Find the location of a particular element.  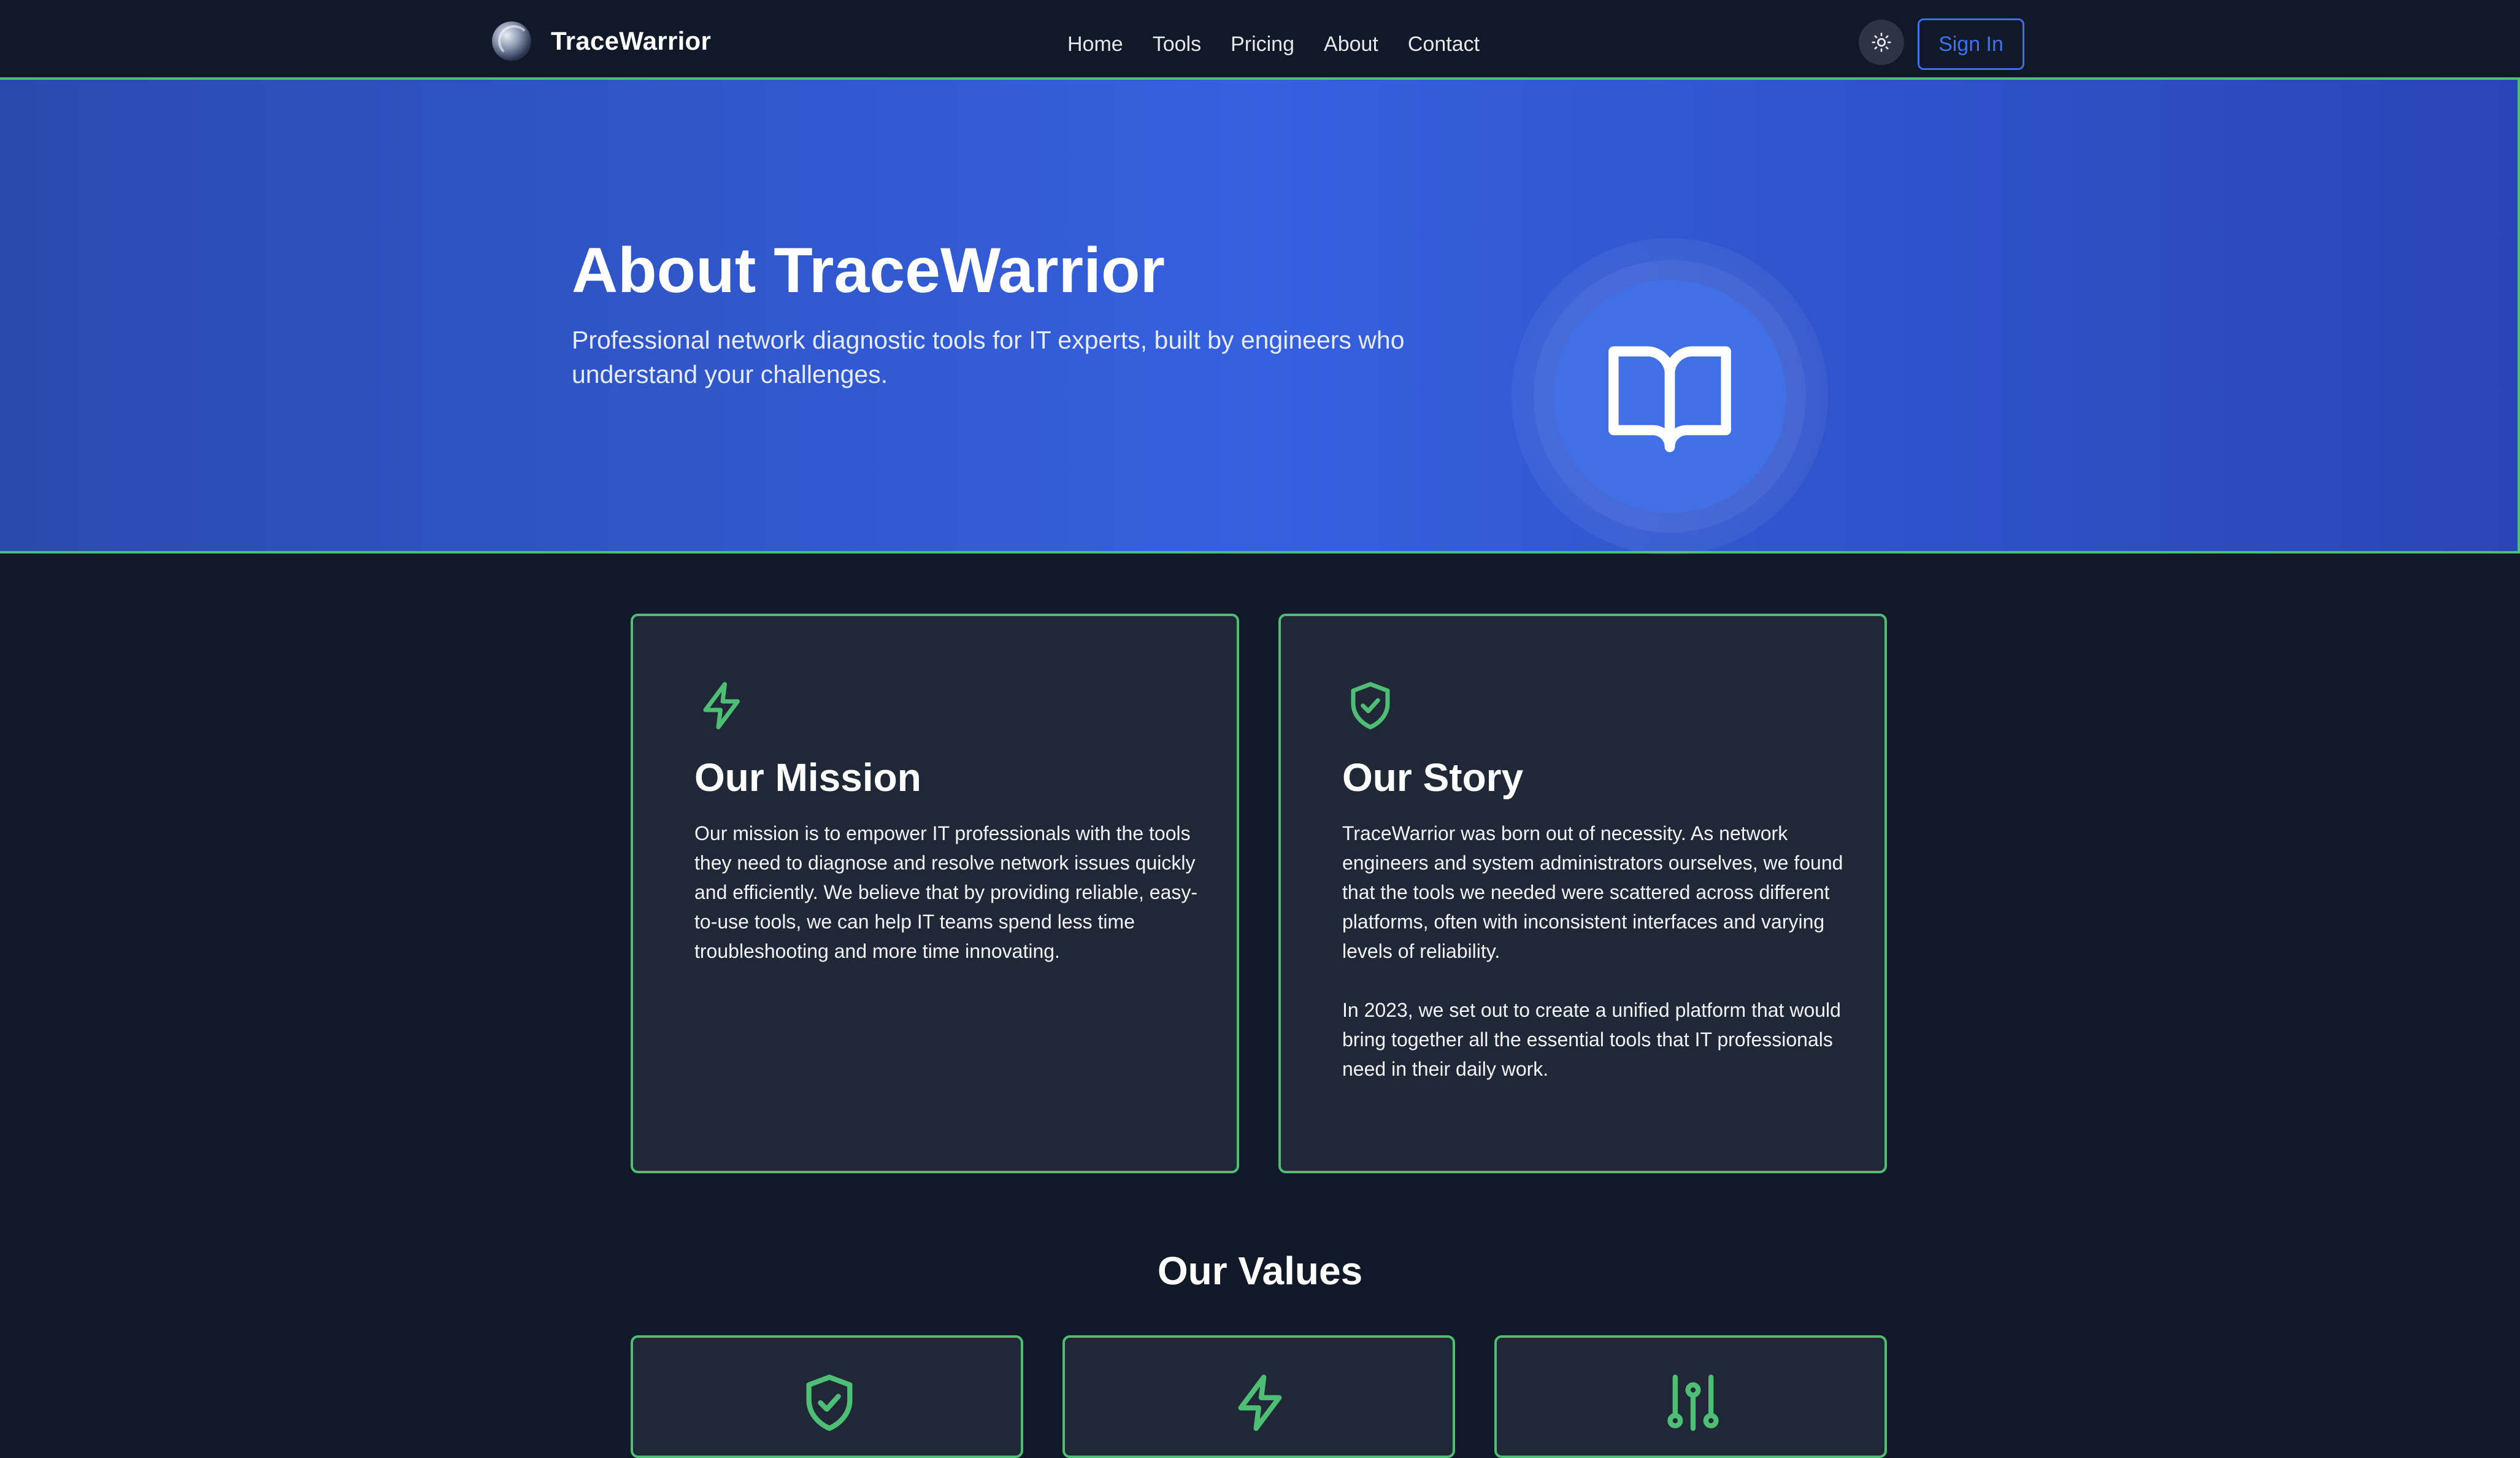

brand-logo-link: TraceWarrior is located at coordinates (601, 41).